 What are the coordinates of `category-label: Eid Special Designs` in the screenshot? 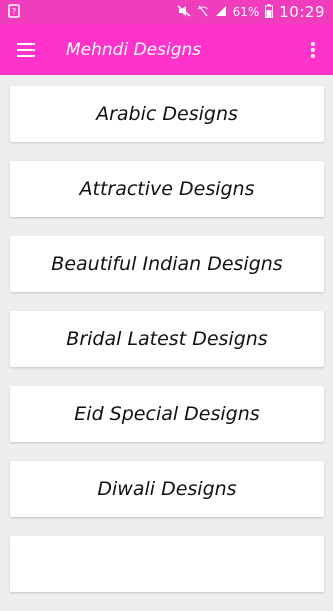 It's located at (167, 414).